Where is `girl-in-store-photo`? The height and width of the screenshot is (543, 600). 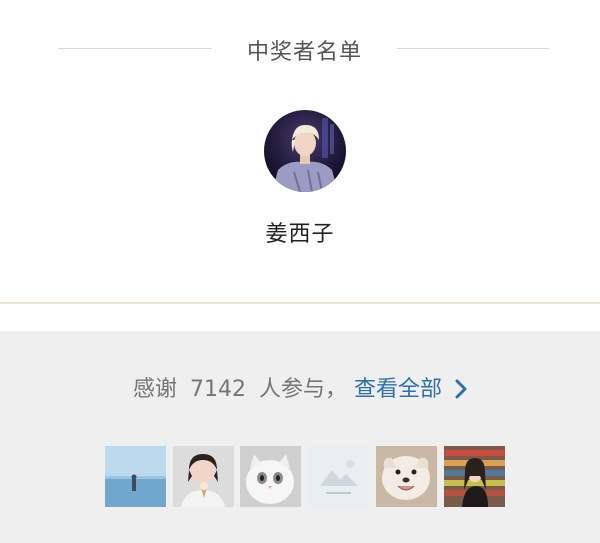 girl-in-store-photo is located at coordinates (474, 476).